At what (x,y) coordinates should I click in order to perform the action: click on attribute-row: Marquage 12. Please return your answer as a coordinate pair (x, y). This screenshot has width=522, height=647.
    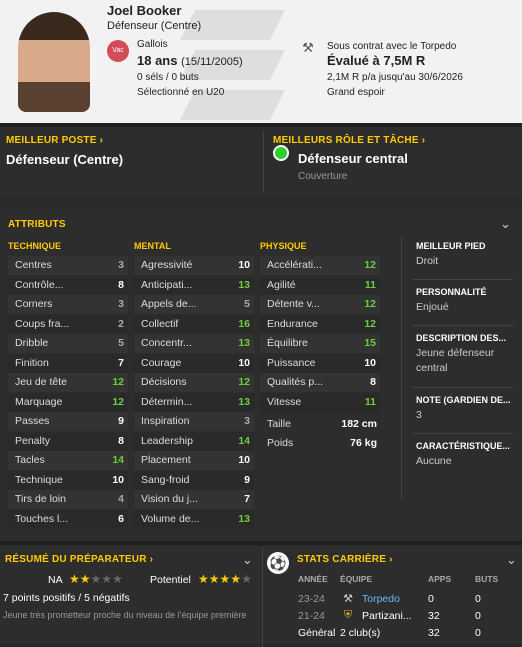
    Looking at the image, I should click on (68, 402).